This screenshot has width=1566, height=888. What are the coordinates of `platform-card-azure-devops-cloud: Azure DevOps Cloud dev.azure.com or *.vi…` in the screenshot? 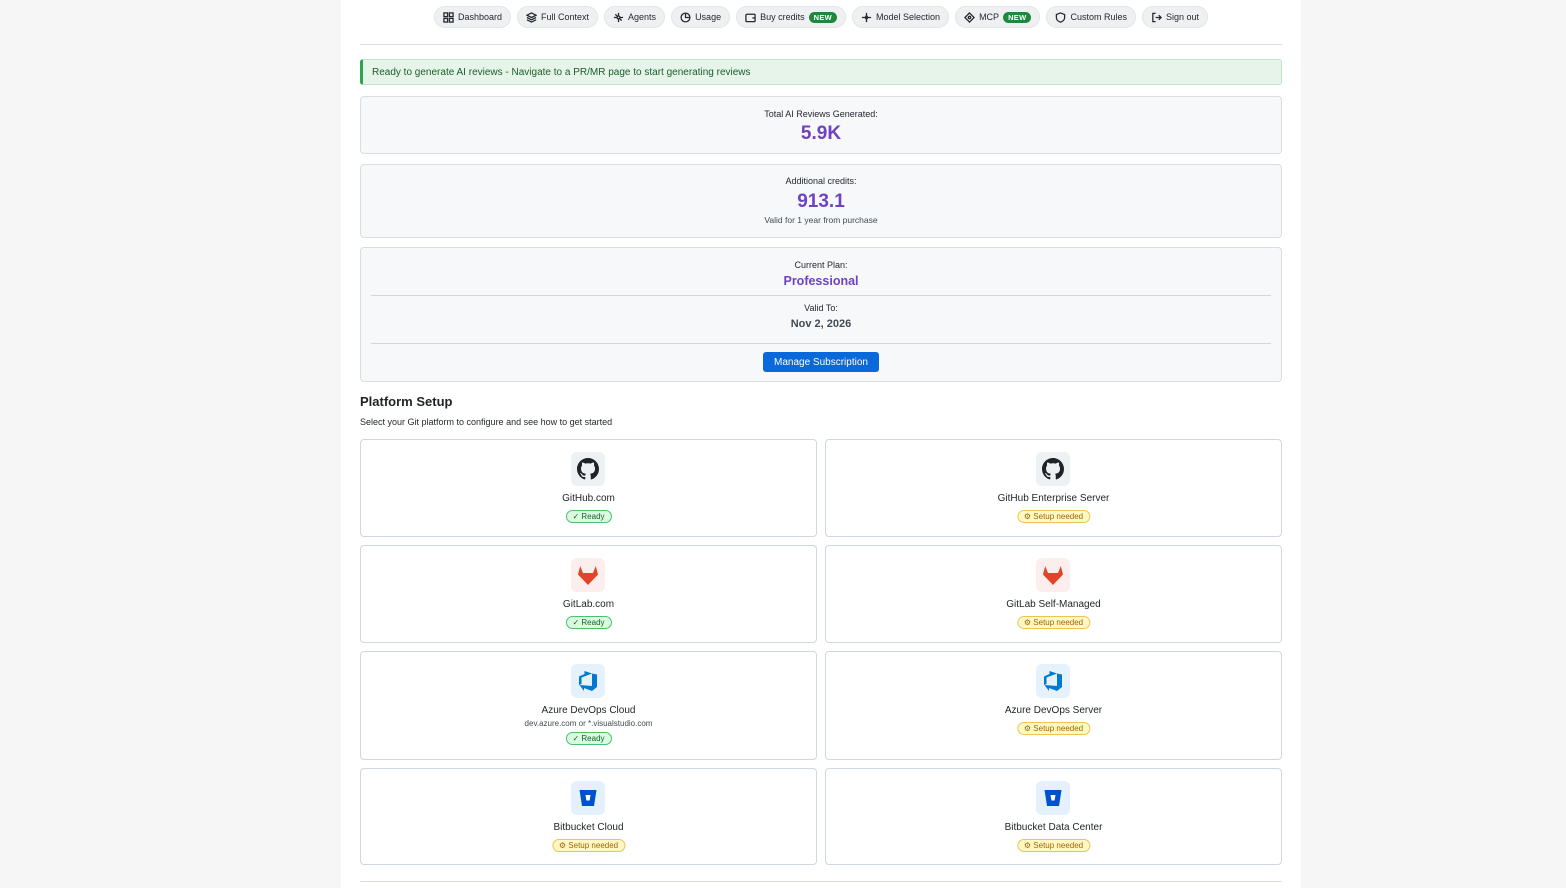 It's located at (588, 705).